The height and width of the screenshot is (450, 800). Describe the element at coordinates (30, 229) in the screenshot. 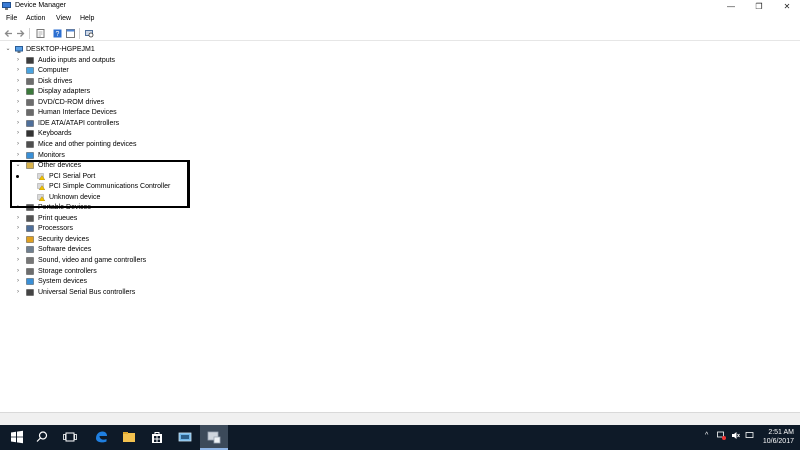

I see `processor-icon` at that location.